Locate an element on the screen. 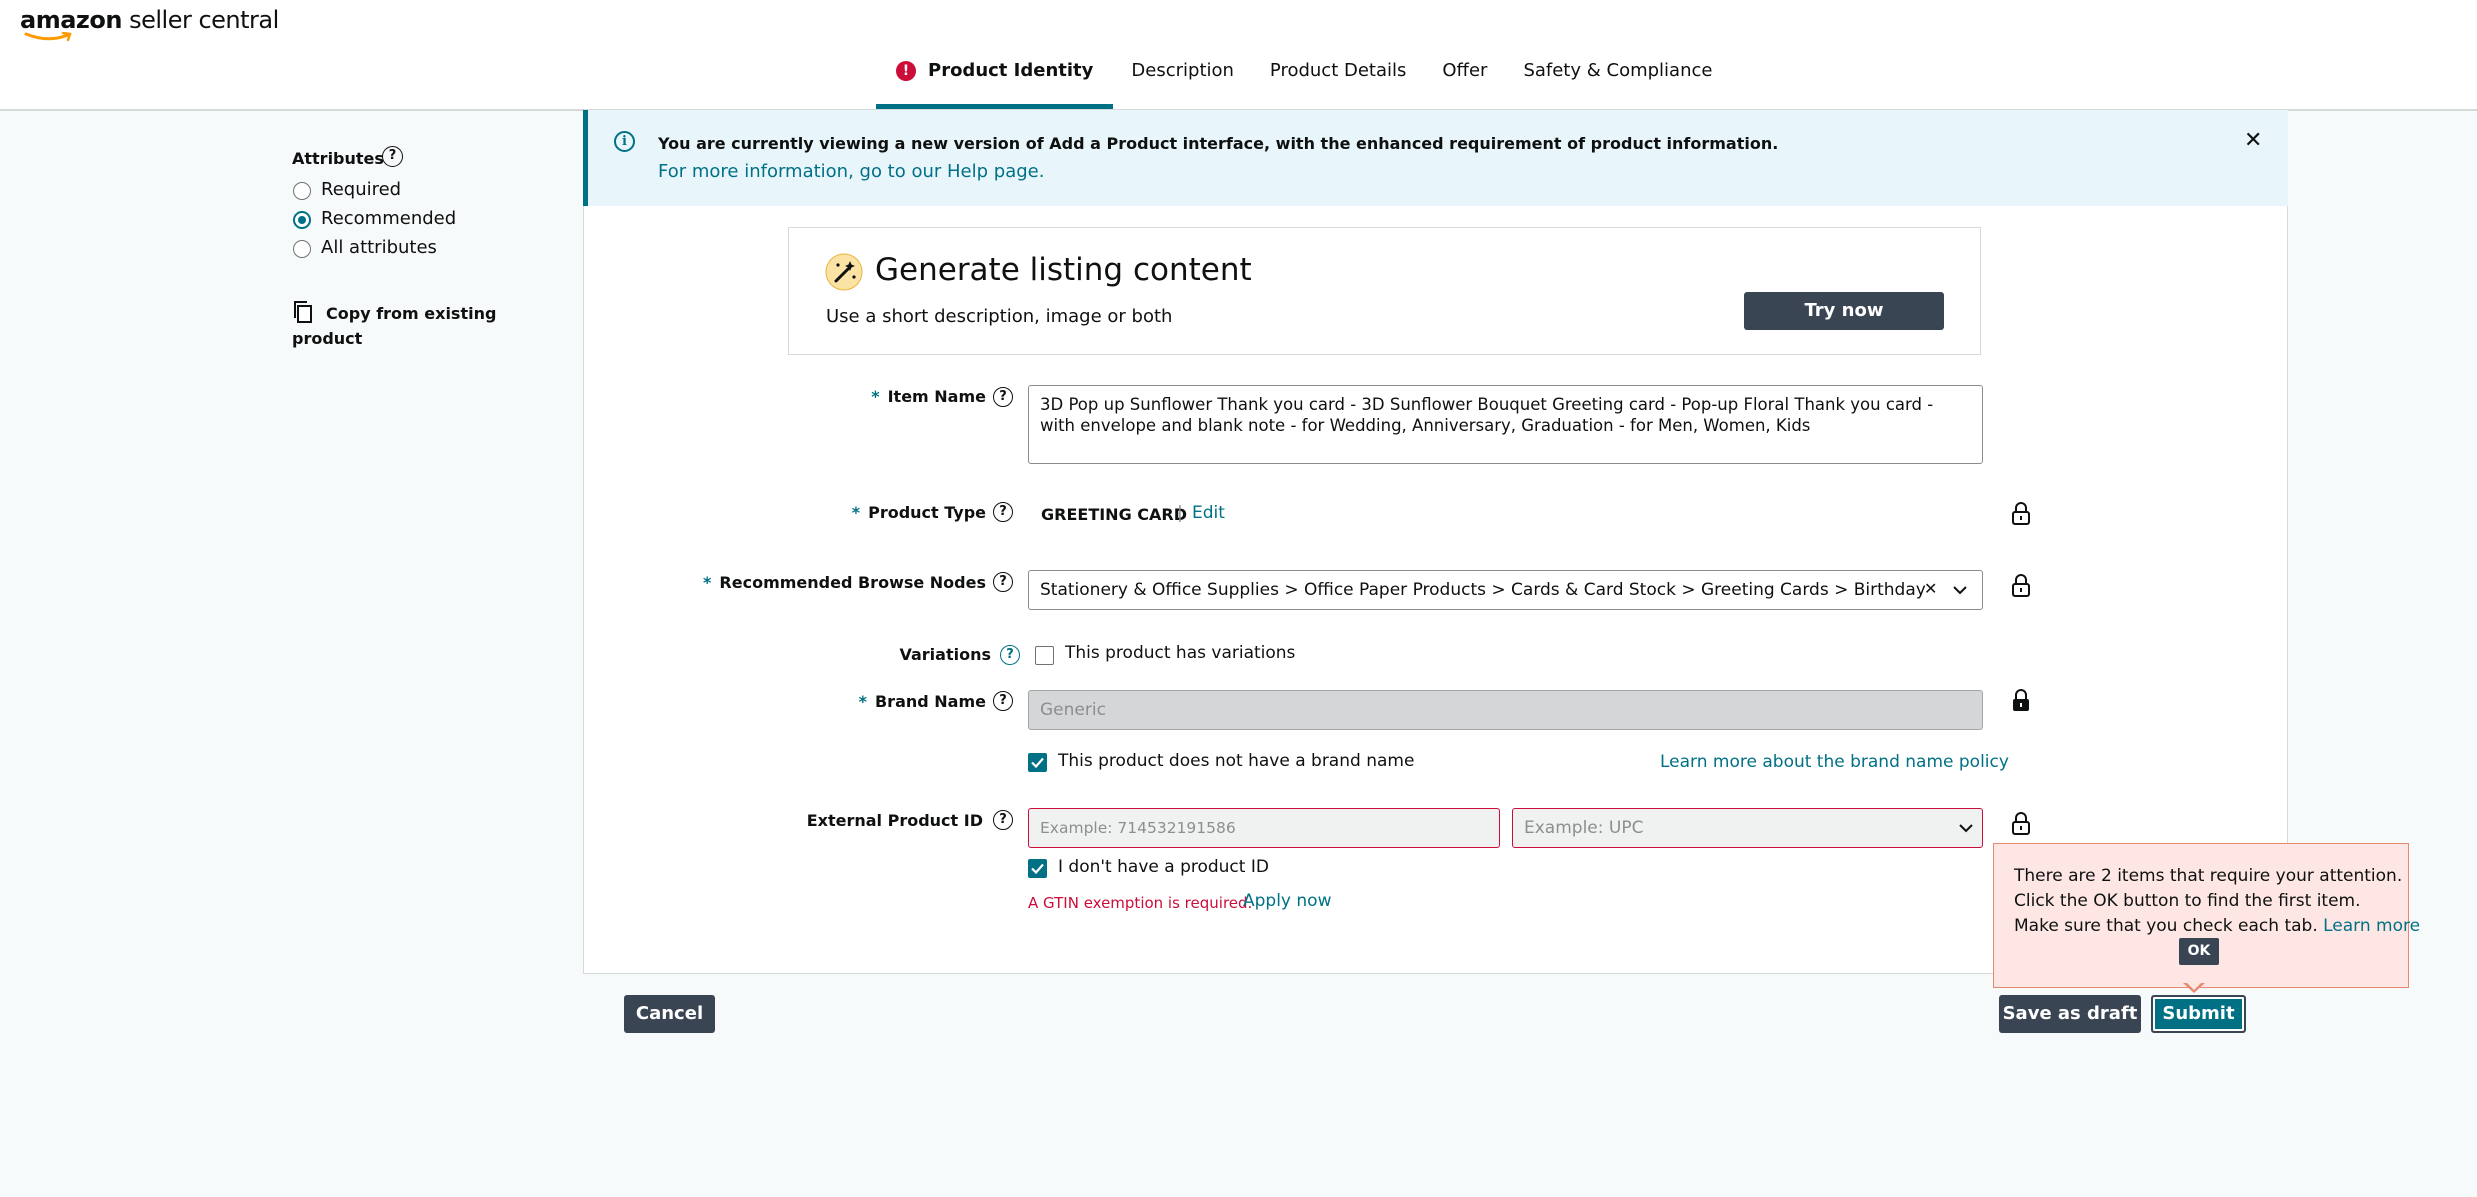 The width and height of the screenshot is (2477, 1197). tab-safety-compliance: Safety & Compliance is located at coordinates (1617, 82).